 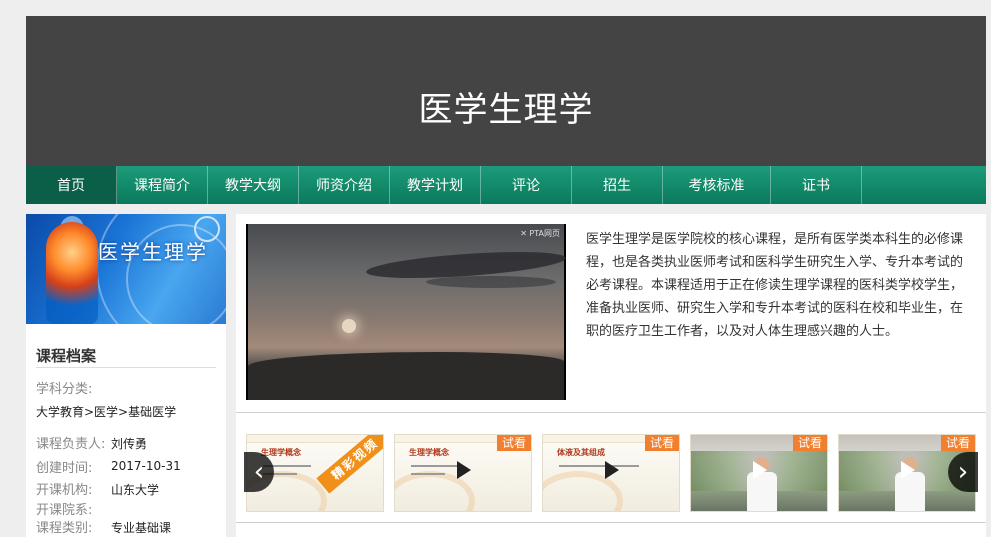 What do you see at coordinates (71, 444) in the screenshot?
I see `lead-label: 课程负责人:` at bounding box center [71, 444].